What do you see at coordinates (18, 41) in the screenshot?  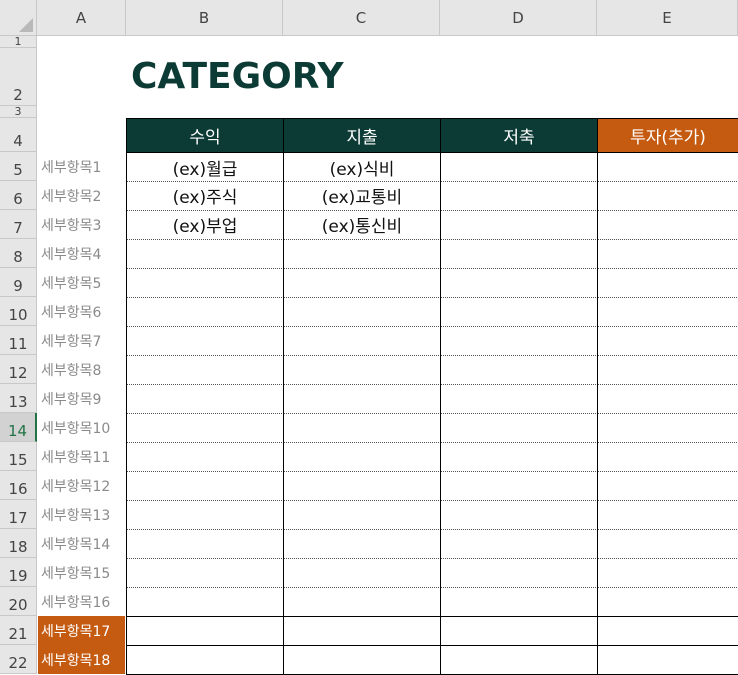 I see `row-header-1: 1` at bounding box center [18, 41].